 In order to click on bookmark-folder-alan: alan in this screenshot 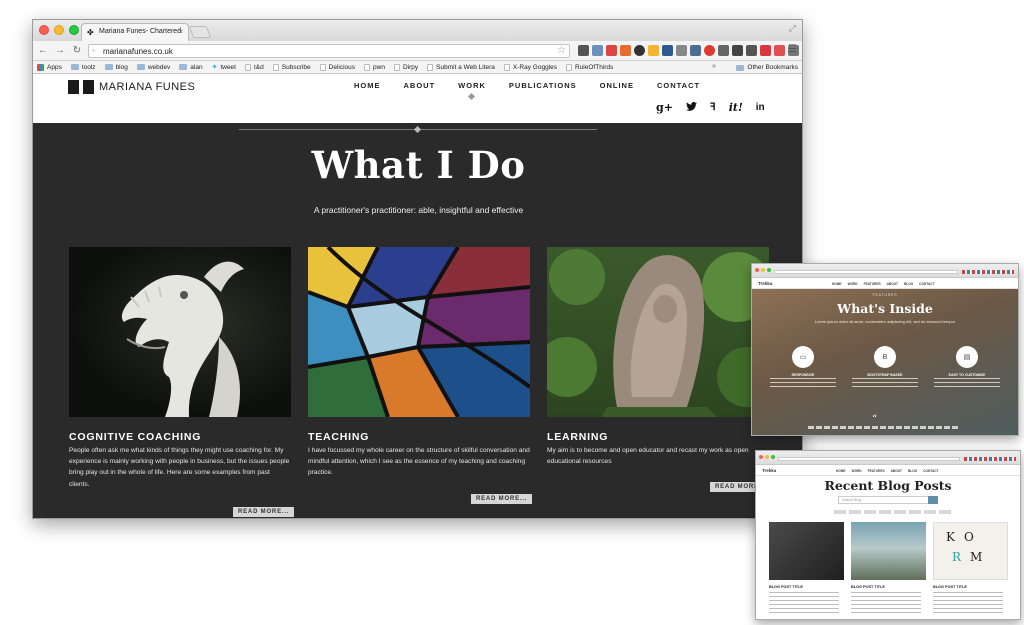, I will do `click(191, 67)`.